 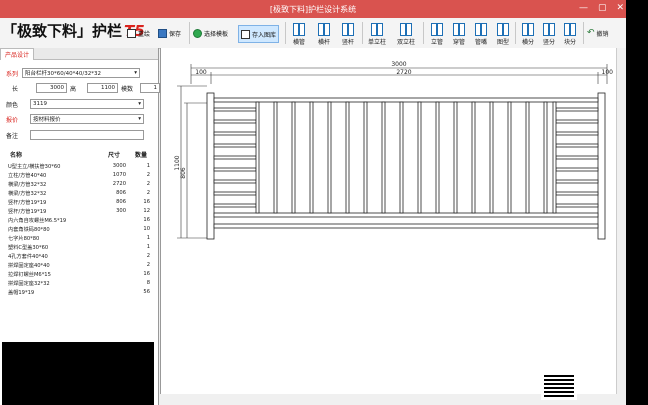 I want to click on close-icon: ✕, so click(x=620, y=8).